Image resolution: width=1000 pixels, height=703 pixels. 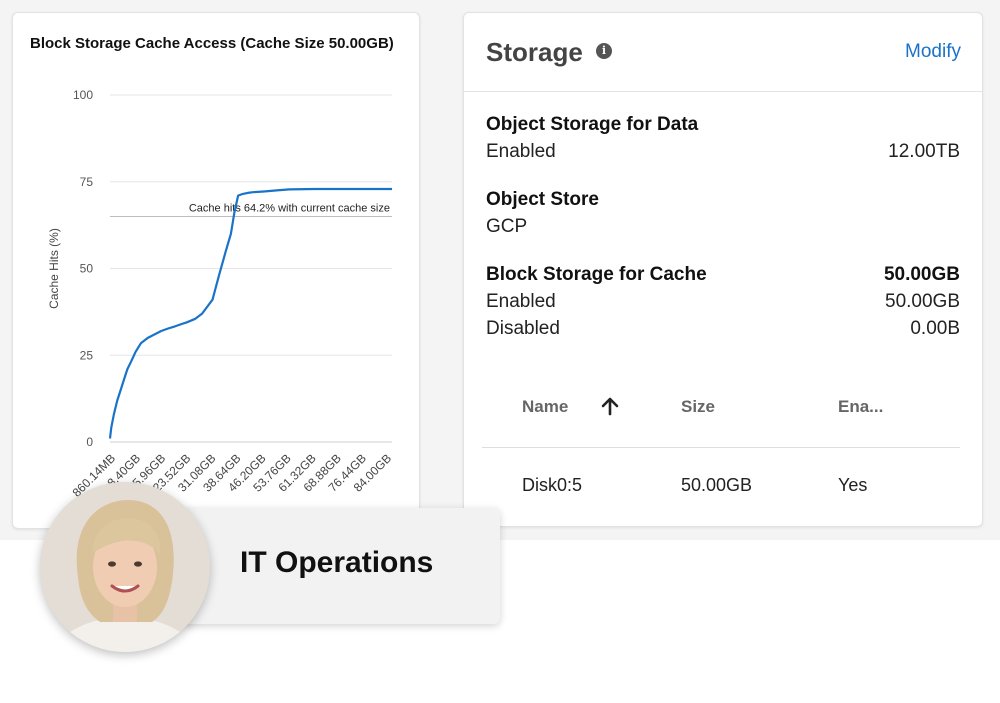 I want to click on block-enabled-label: Enabled, so click(x=521, y=301).